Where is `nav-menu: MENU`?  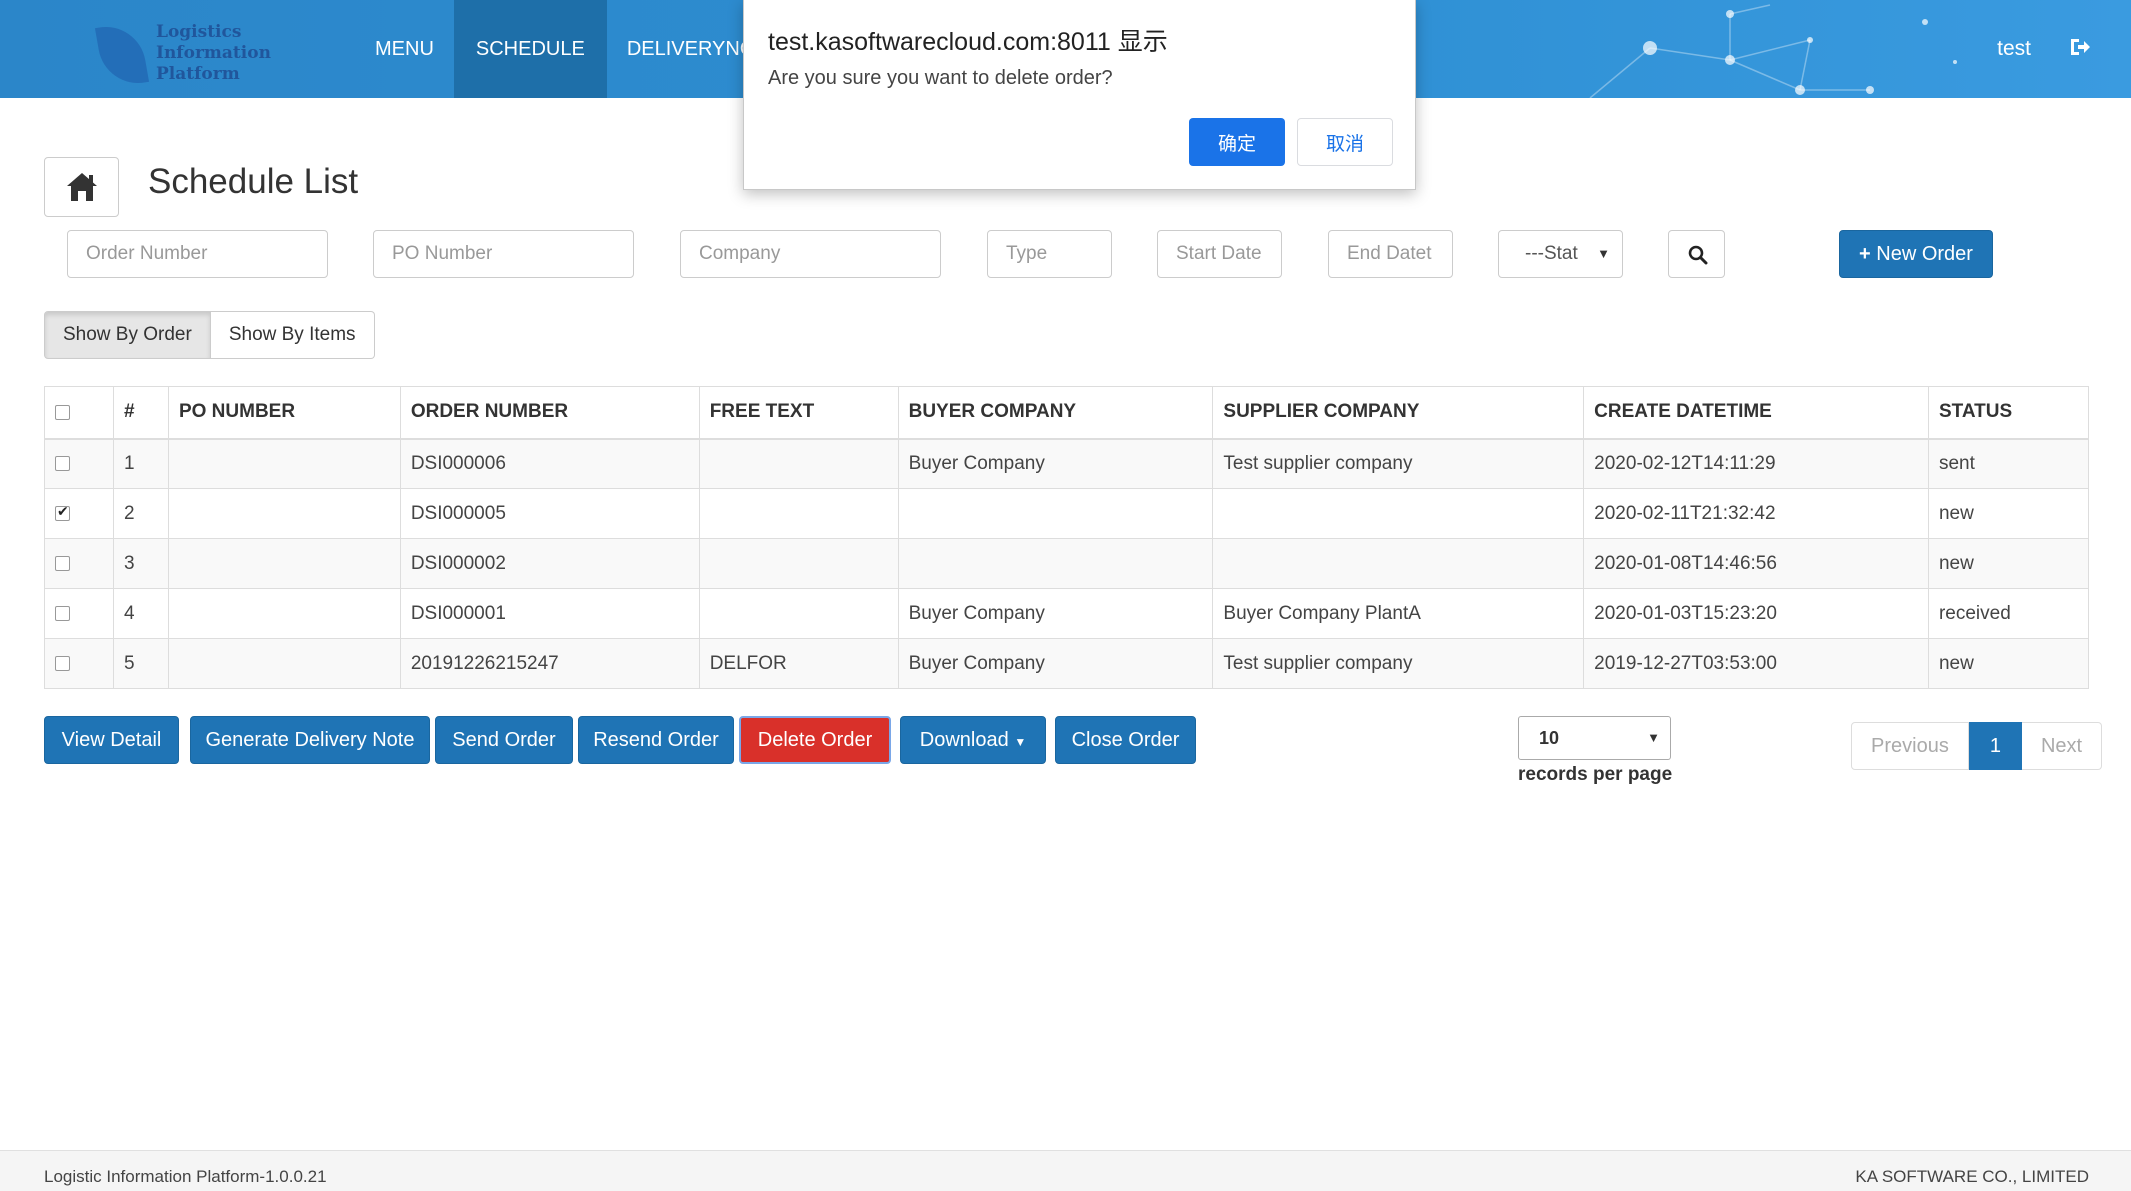
nav-menu: MENU is located at coordinates (404, 49).